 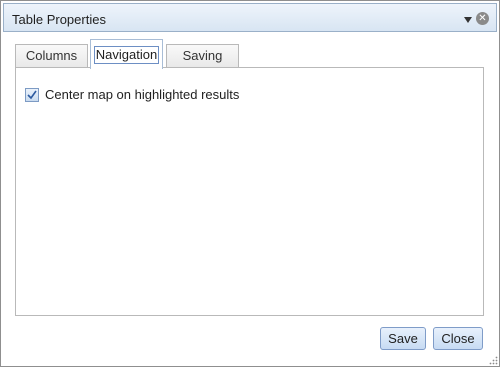 I want to click on dialog-title: Table Properties, so click(x=59, y=19).